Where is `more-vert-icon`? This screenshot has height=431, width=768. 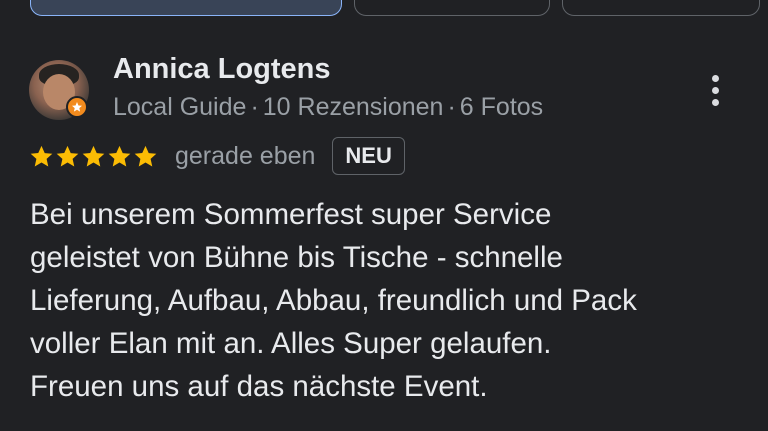 more-vert-icon is located at coordinates (715, 90).